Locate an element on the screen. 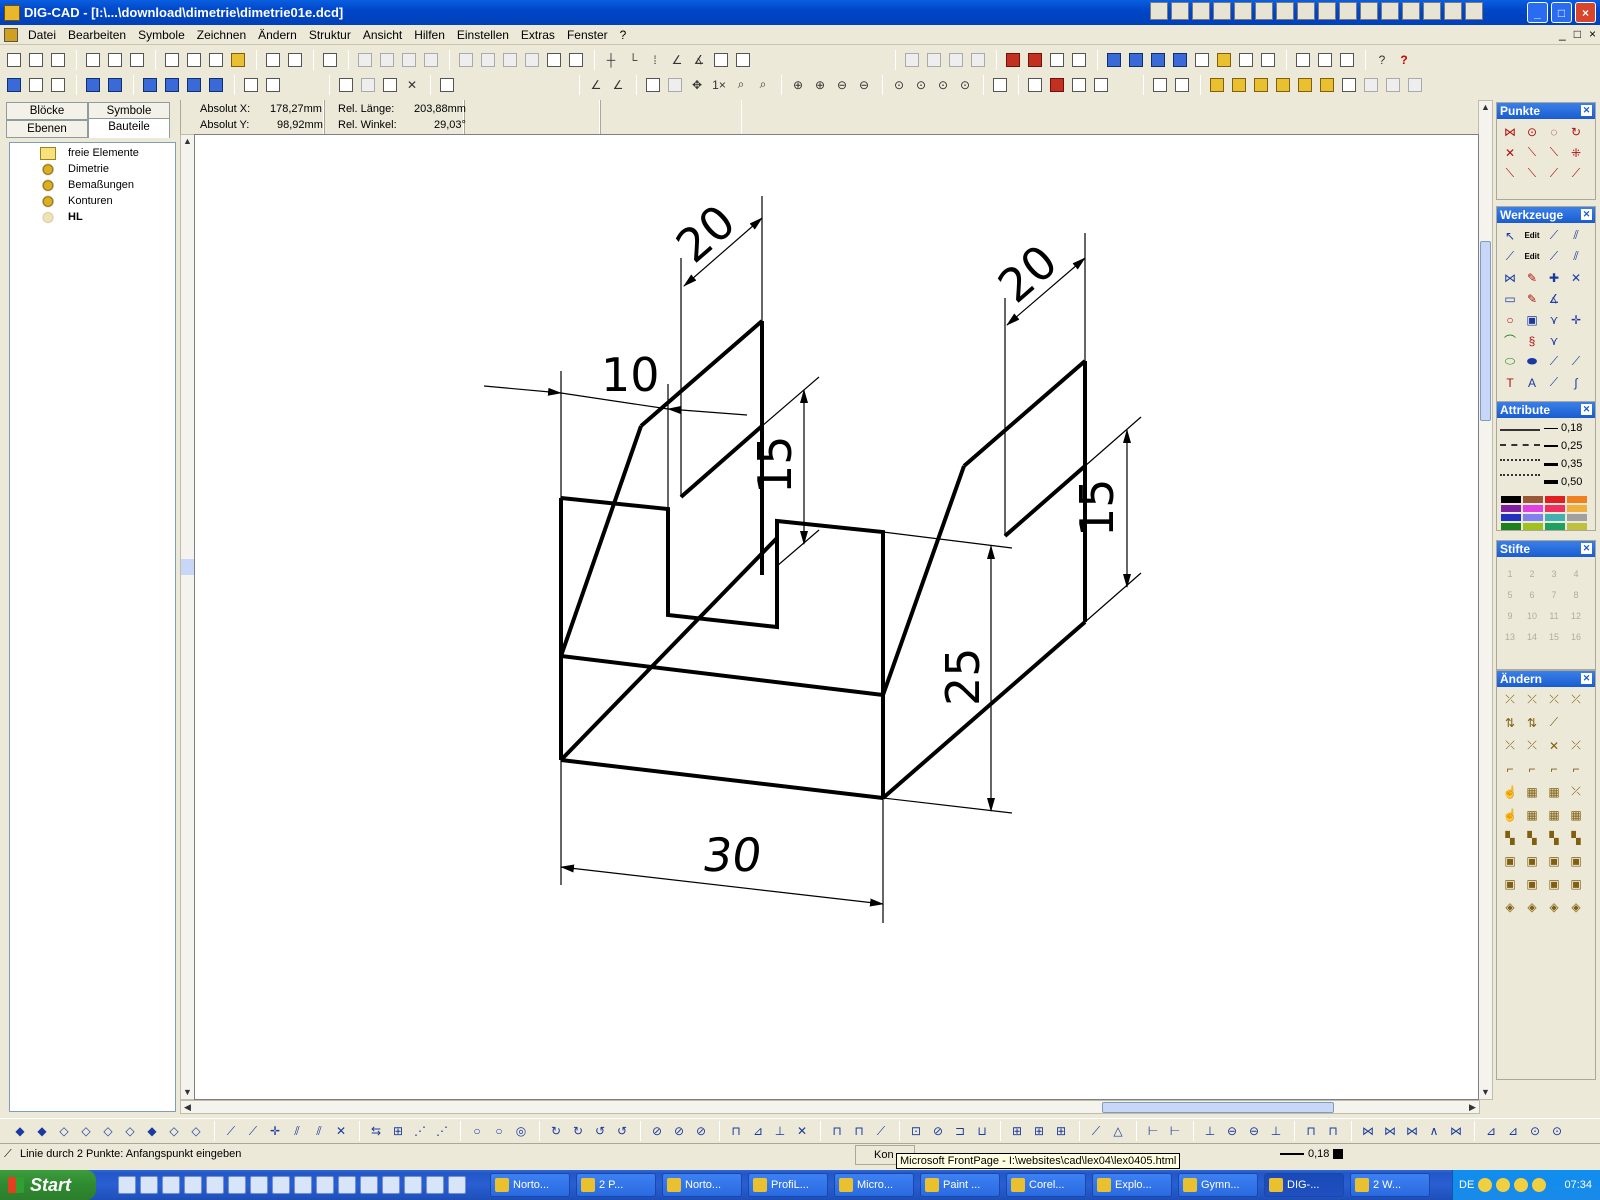 Image resolution: width=1600 pixels, height=1200 pixels. draw-tool-icon: ⊡ is located at coordinates (916, 1131).